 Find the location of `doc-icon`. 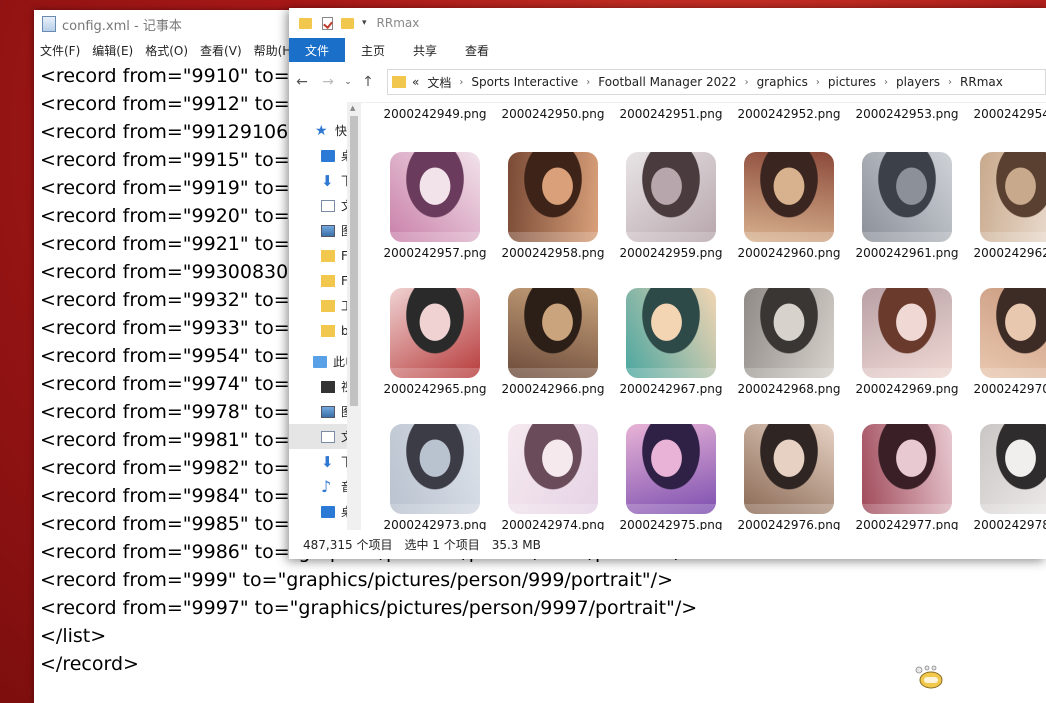

doc-icon is located at coordinates (328, 205).